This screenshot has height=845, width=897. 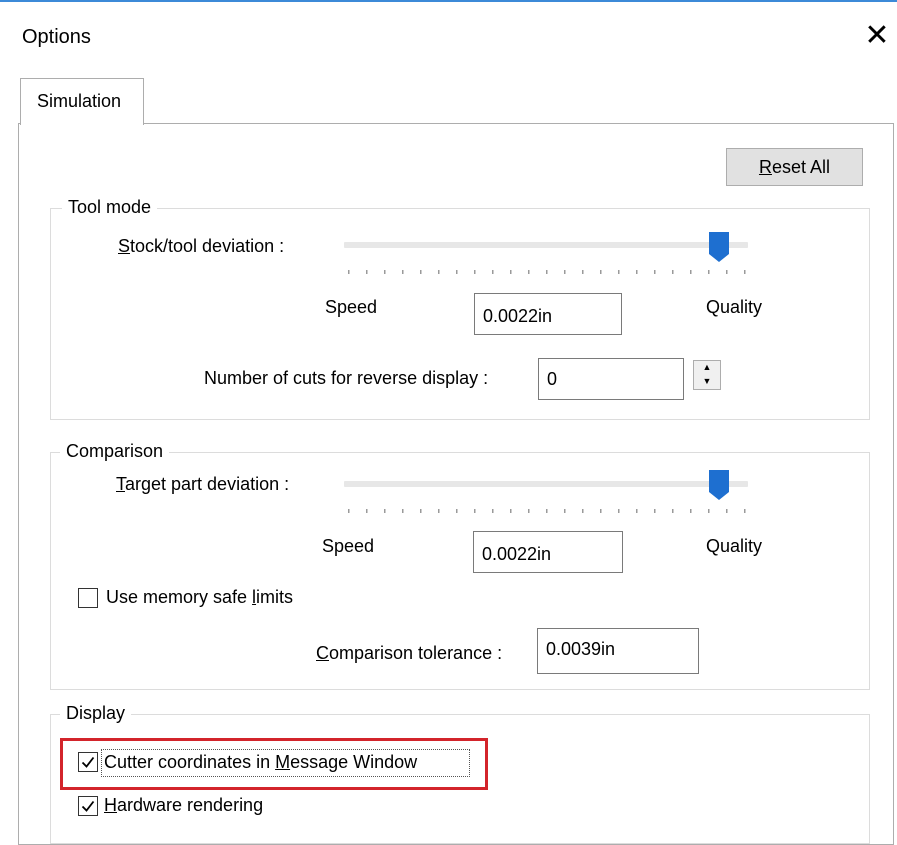 What do you see at coordinates (183, 805) in the screenshot?
I see `hardware-rendering-label: Hardware rendering` at bounding box center [183, 805].